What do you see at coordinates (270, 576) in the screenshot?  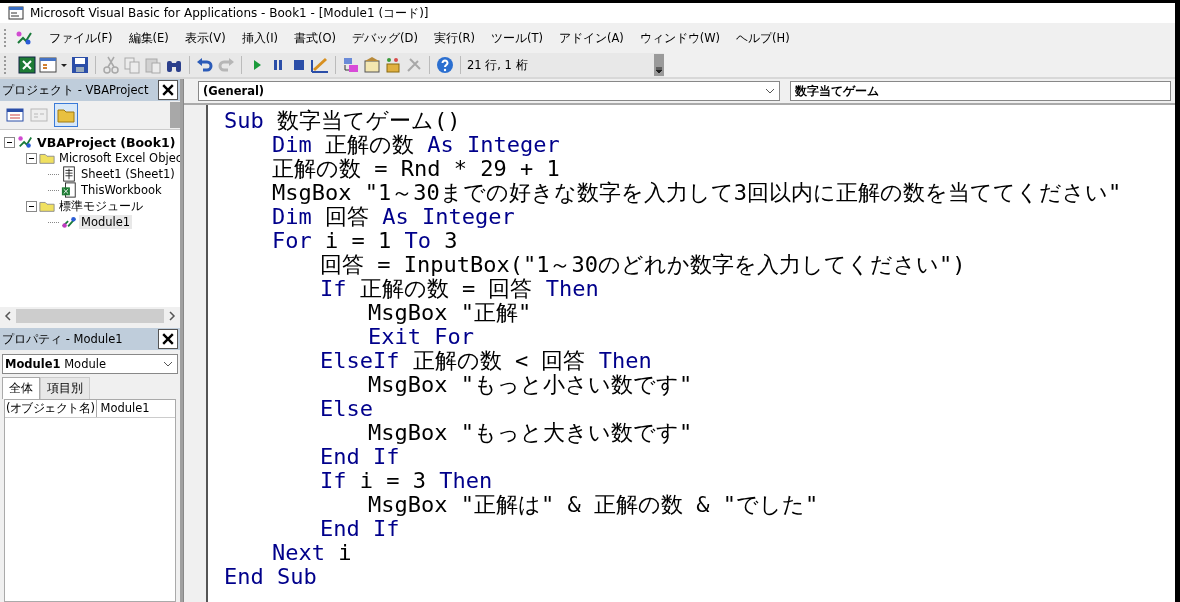 I see `code-line: End Sub` at bounding box center [270, 576].